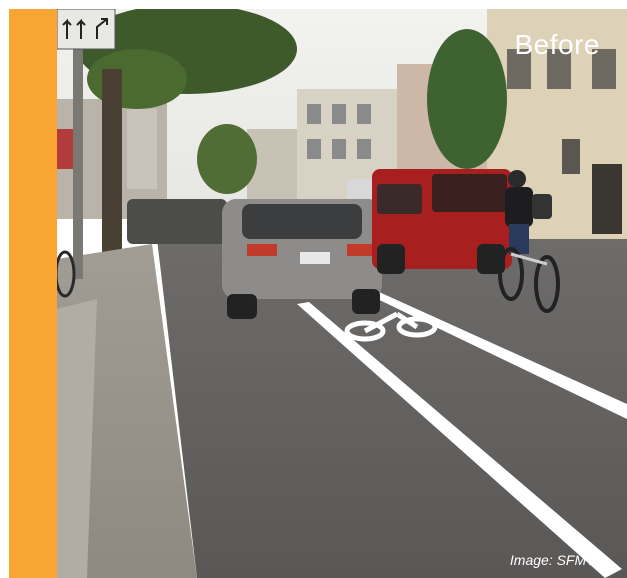  Describe the element at coordinates (313, 4) in the screenshot. I see `top-border` at that location.